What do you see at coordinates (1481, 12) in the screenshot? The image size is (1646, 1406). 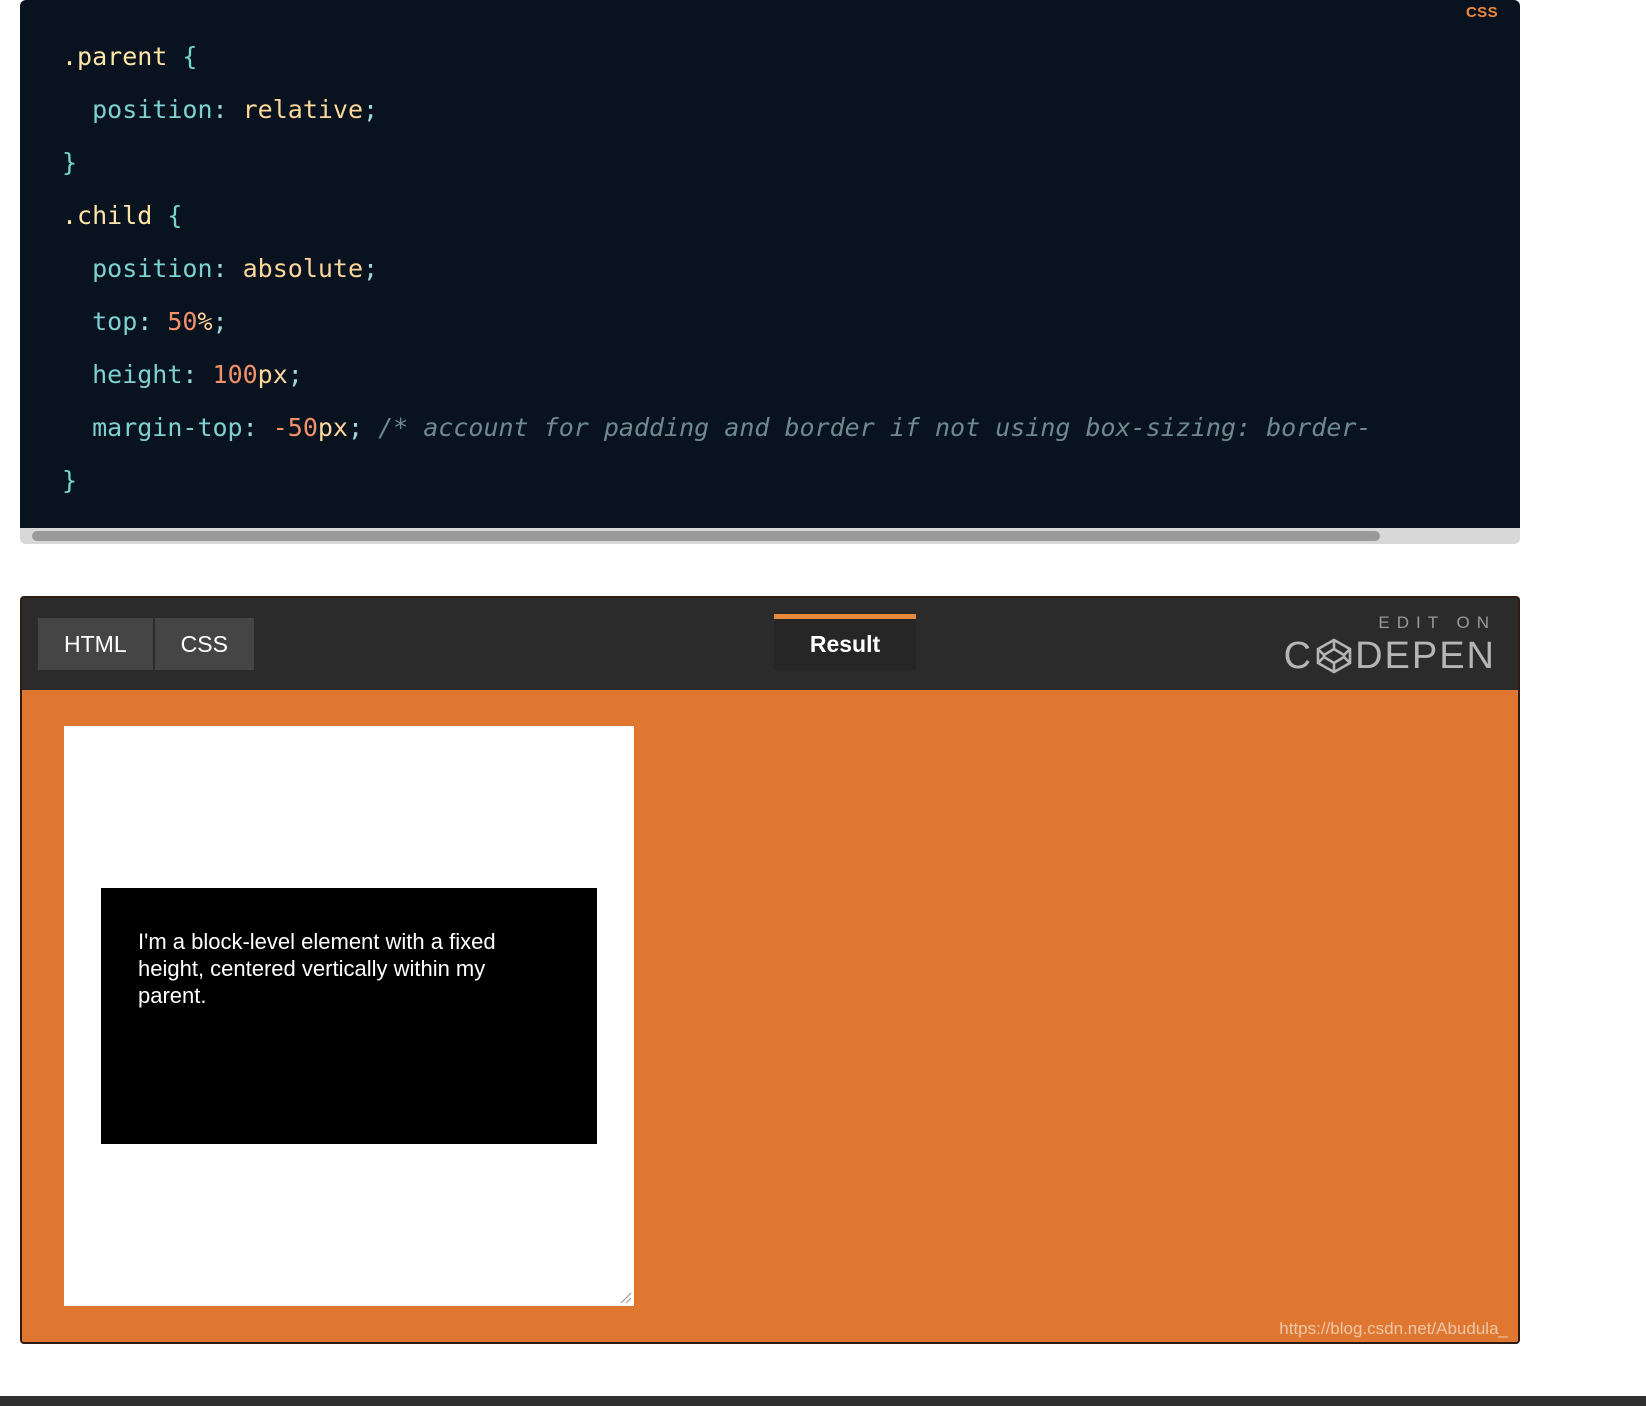 I see `code-language-badge: CSS` at bounding box center [1481, 12].